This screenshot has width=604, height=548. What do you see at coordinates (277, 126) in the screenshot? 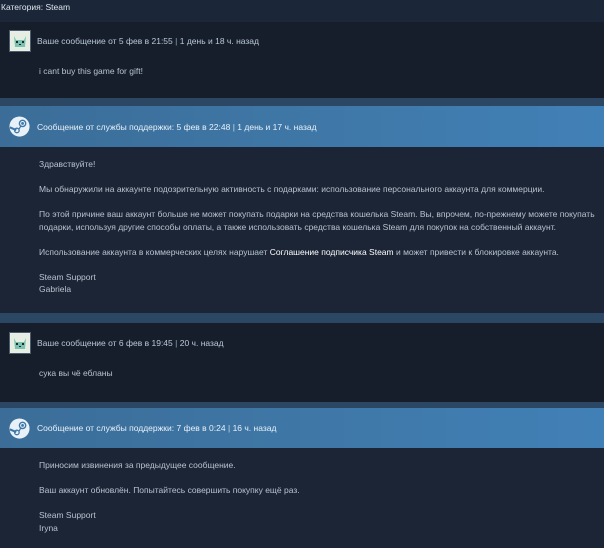
I see `message-ago: 1 день и 17 ч. назад` at bounding box center [277, 126].